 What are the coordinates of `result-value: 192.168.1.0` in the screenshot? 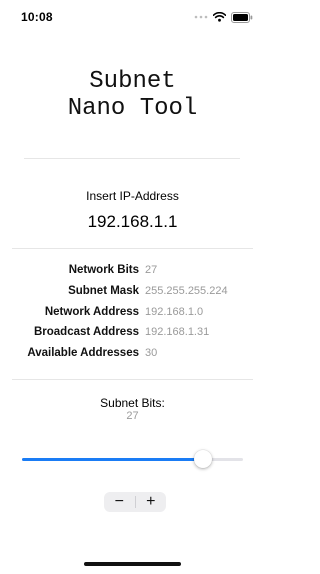 It's located at (174, 312).